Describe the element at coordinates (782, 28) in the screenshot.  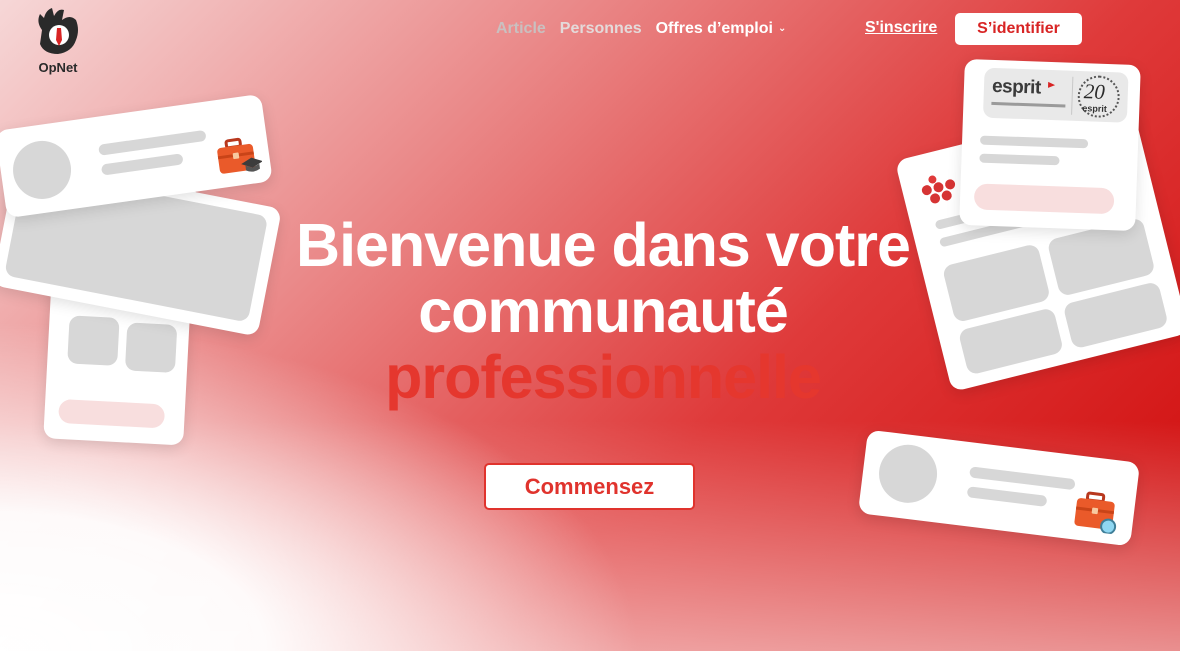
I see `chevron-down-icon: ⌄` at that location.